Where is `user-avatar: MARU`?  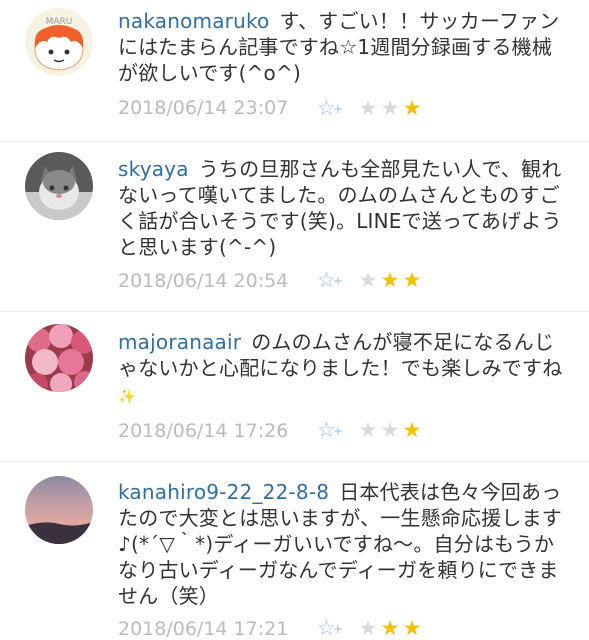 user-avatar: MARU is located at coordinates (59, 42).